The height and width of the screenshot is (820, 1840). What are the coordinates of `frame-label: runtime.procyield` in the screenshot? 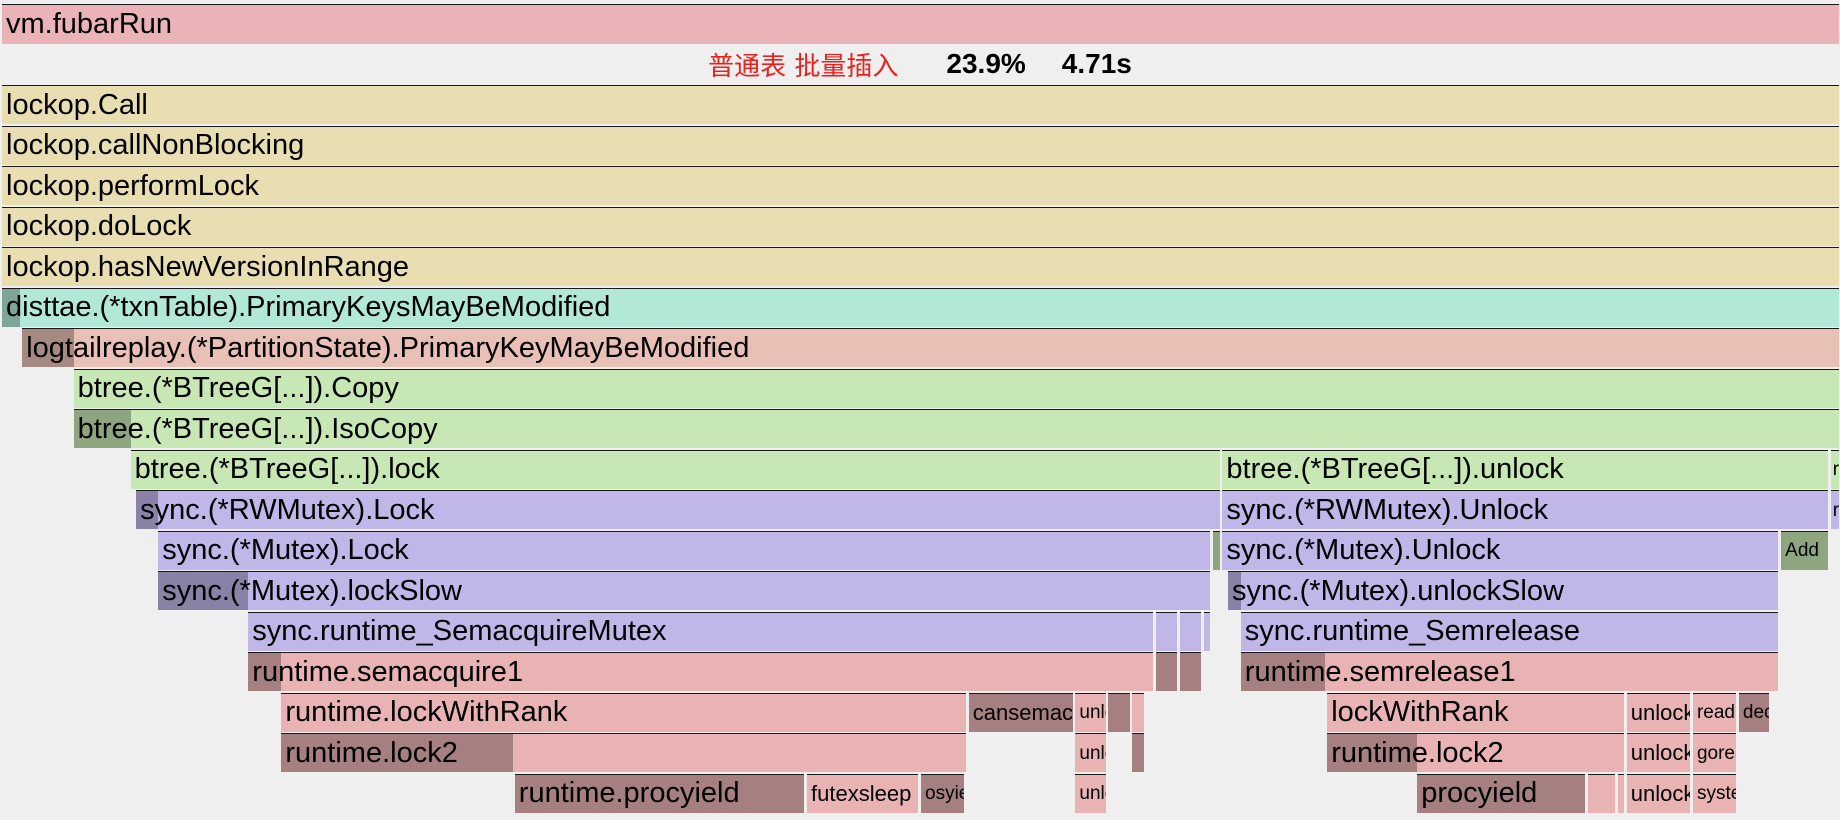 It's located at (629, 793).